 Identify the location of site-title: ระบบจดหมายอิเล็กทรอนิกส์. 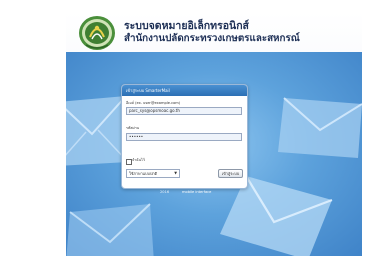
(186, 26).